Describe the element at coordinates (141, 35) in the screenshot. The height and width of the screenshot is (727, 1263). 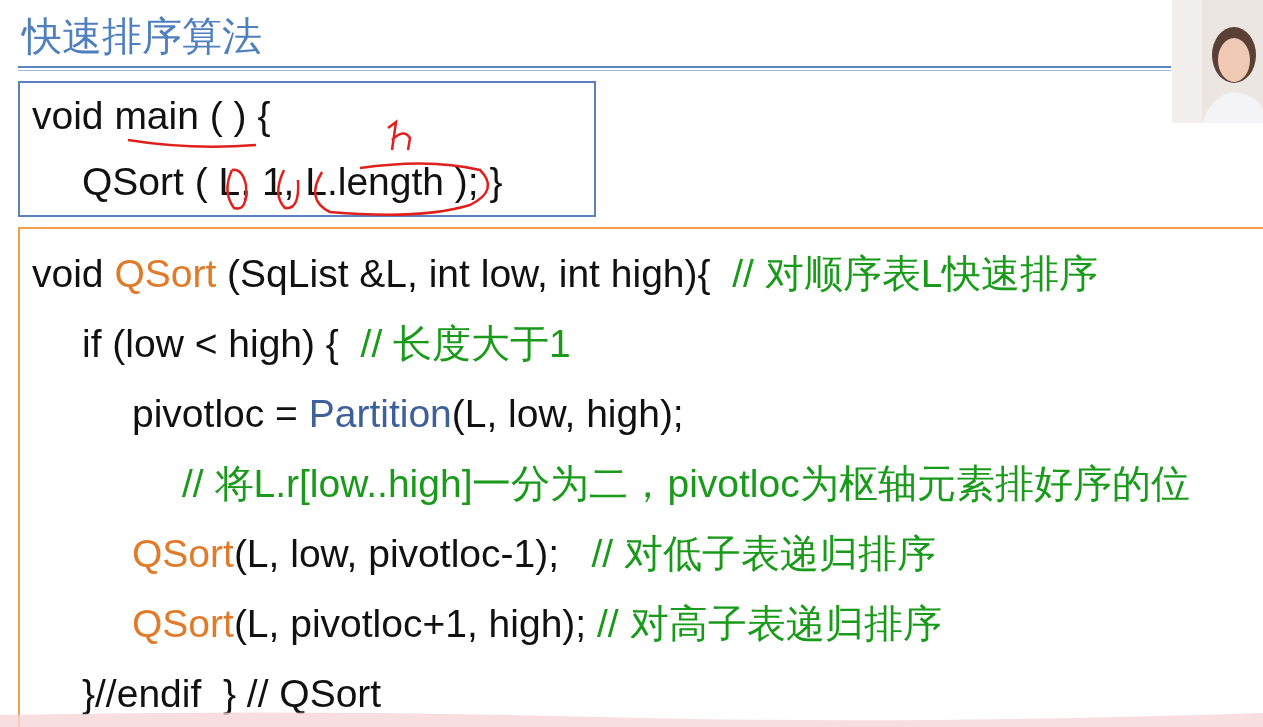
I see `slide-title: 快速排序算法` at that location.